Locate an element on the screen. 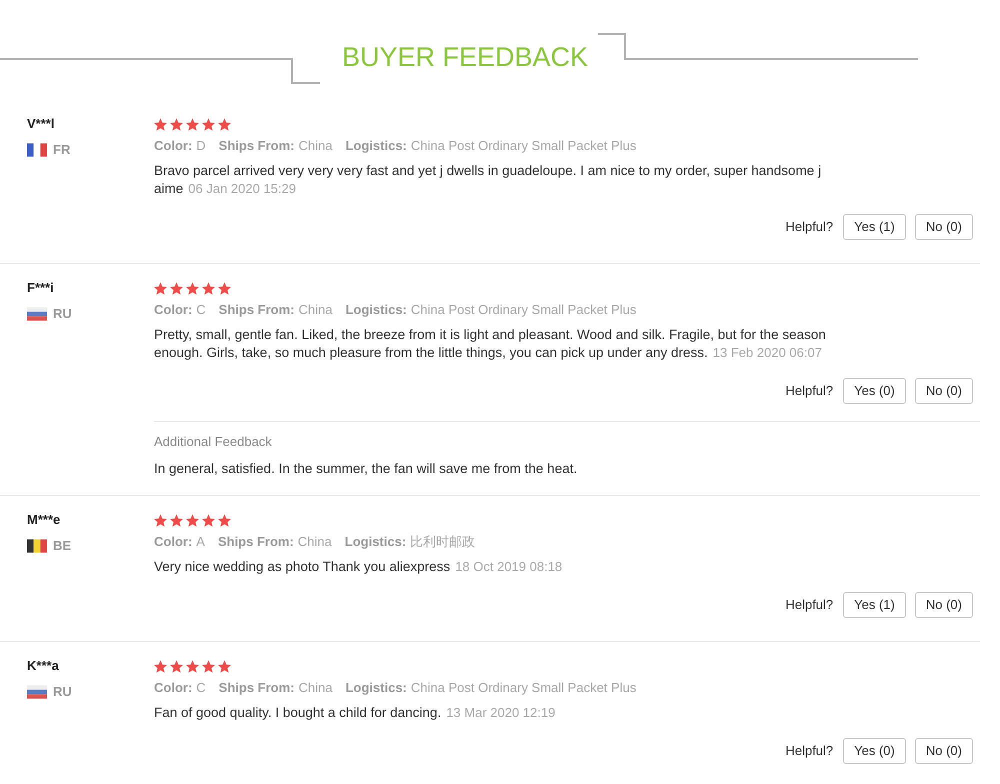 This screenshot has height=784, width=1000. additional-feedback-text: In general, satisfied. In the summer, the fan will save me from the heat. is located at coordinates (366, 469).